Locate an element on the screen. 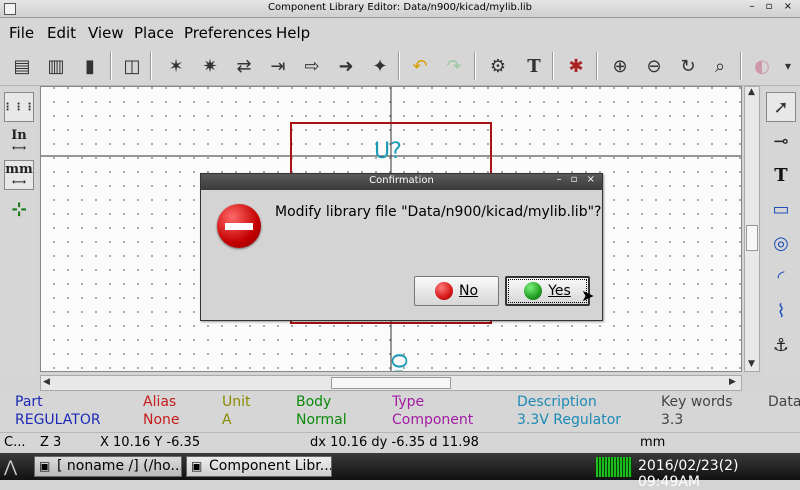 The height and width of the screenshot is (490, 800). export-part-icon: ➜ is located at coordinates (346, 66).